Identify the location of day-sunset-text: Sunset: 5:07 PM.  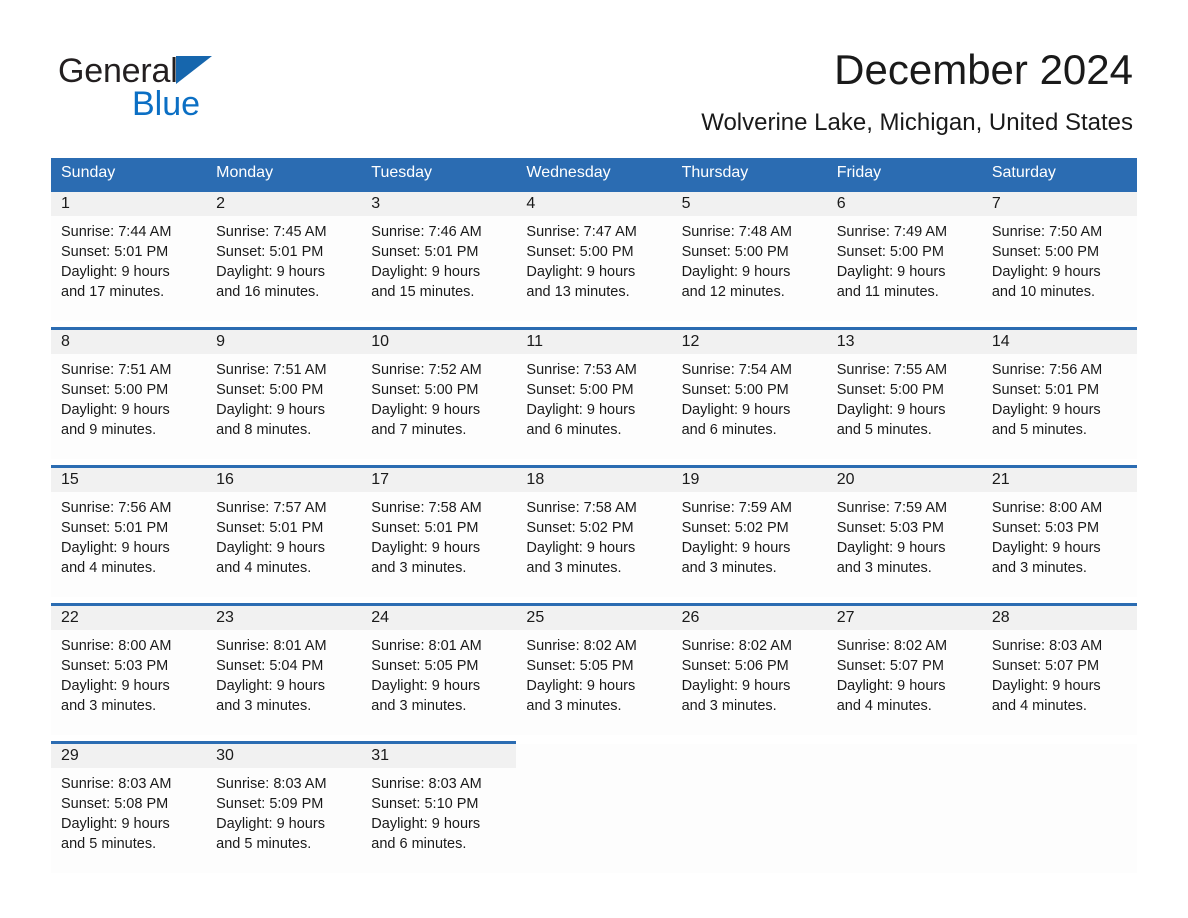
(890, 666).